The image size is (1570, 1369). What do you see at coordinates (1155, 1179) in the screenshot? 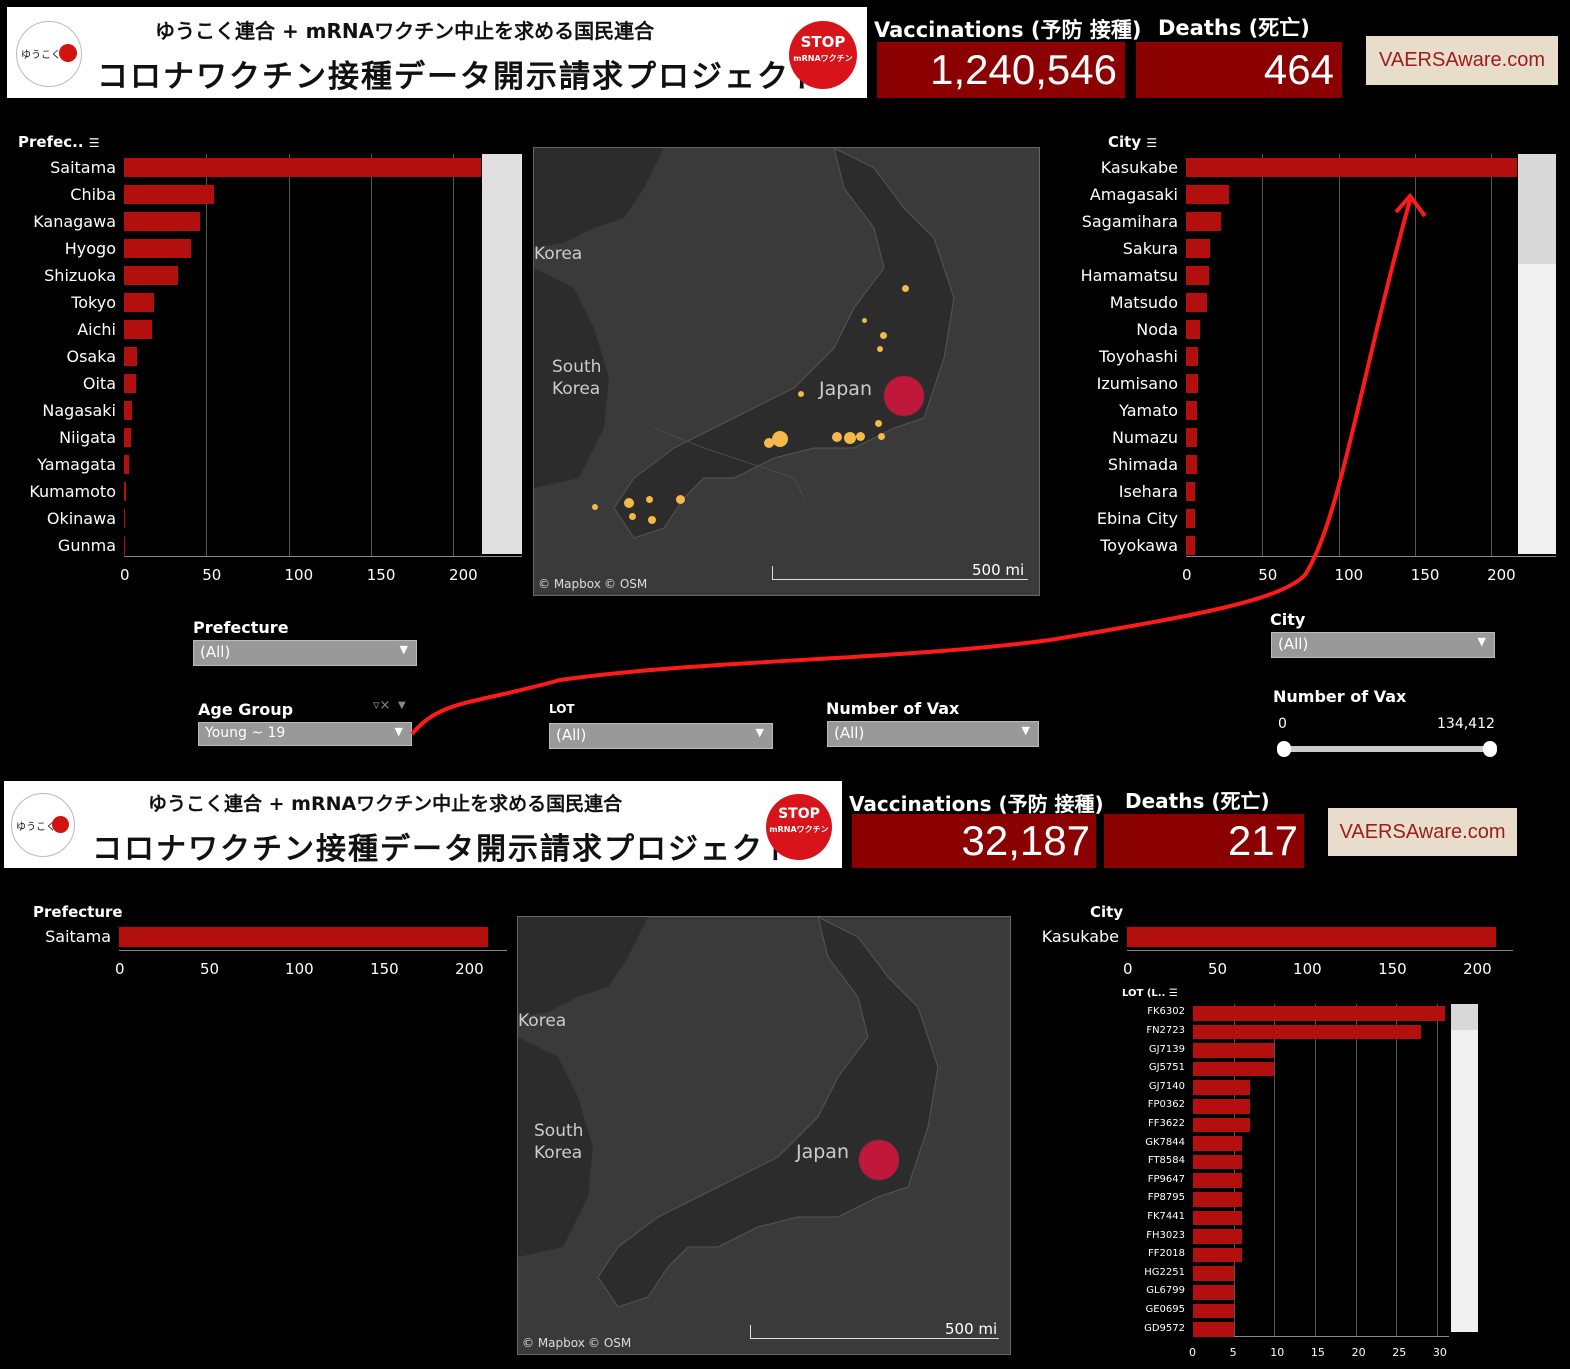
I see `category-label: FP9647` at bounding box center [1155, 1179].